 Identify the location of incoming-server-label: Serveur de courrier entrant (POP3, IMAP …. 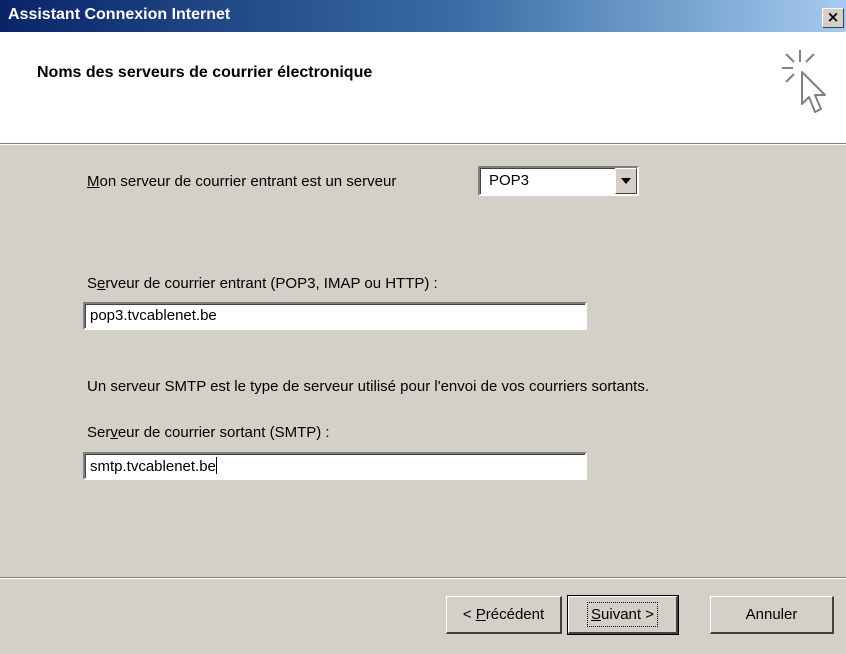
(262, 283).